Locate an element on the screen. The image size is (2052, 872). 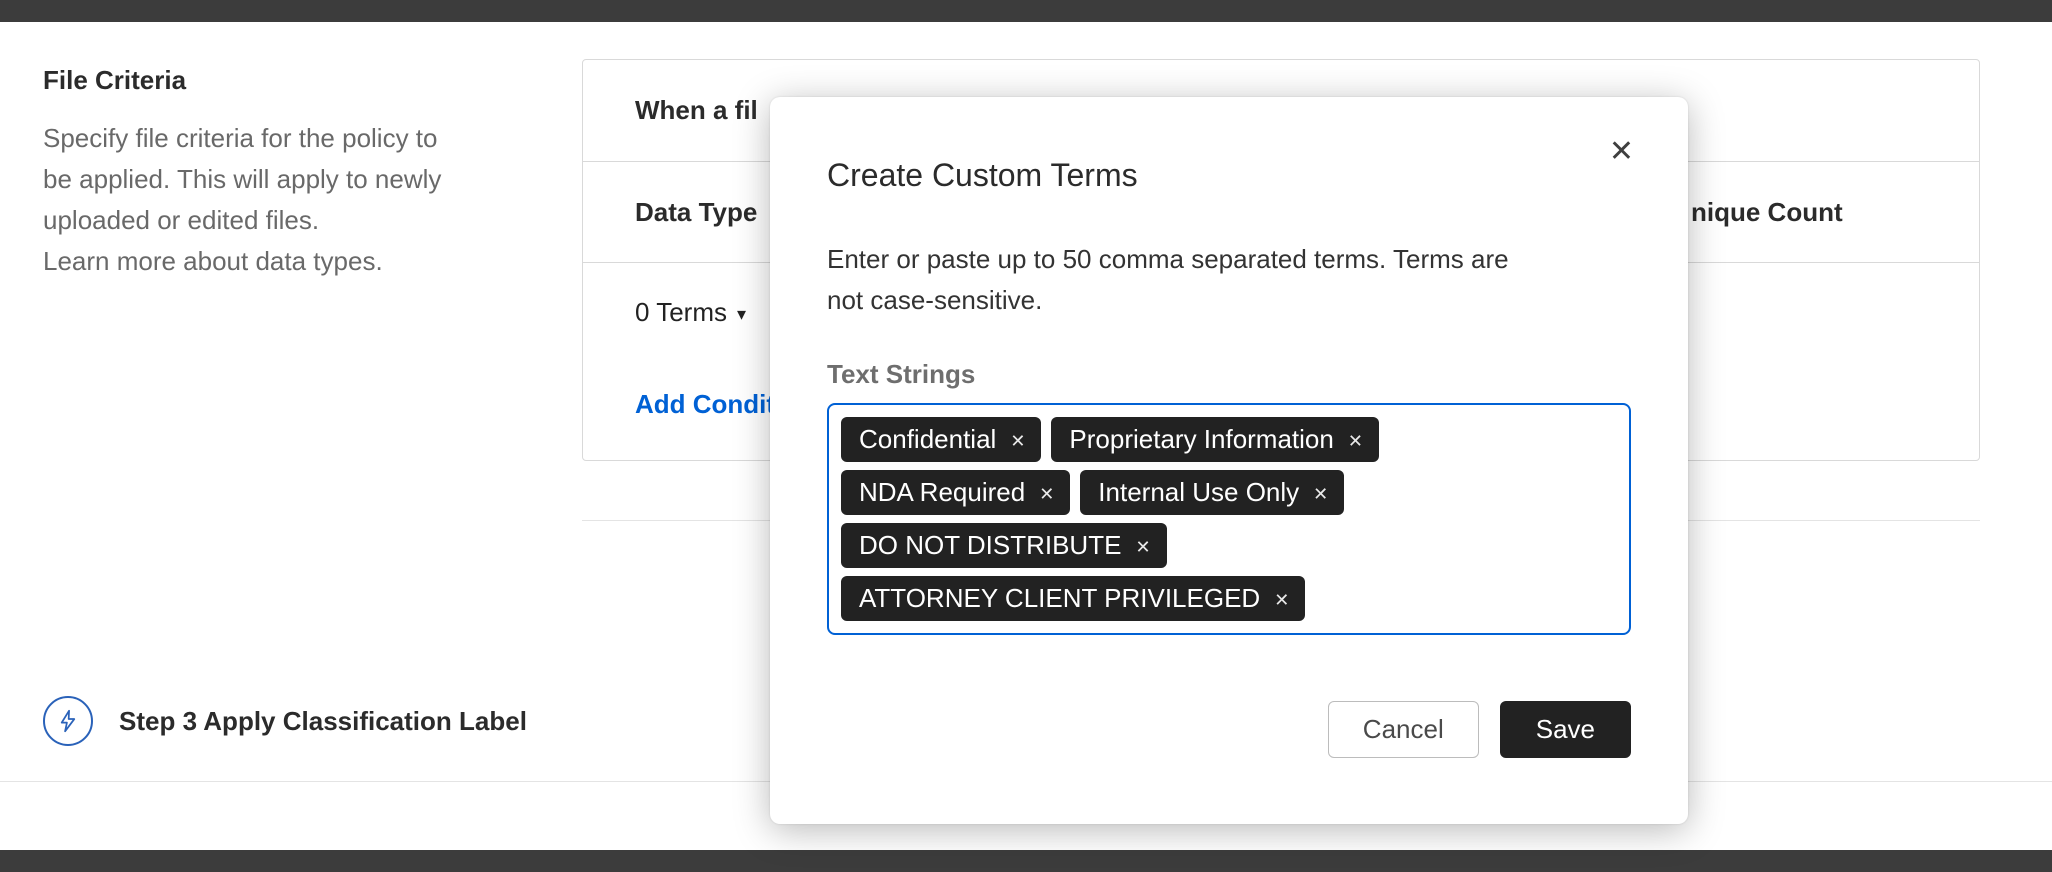
when-a-file-text: When a fil is located at coordinates (696, 110).